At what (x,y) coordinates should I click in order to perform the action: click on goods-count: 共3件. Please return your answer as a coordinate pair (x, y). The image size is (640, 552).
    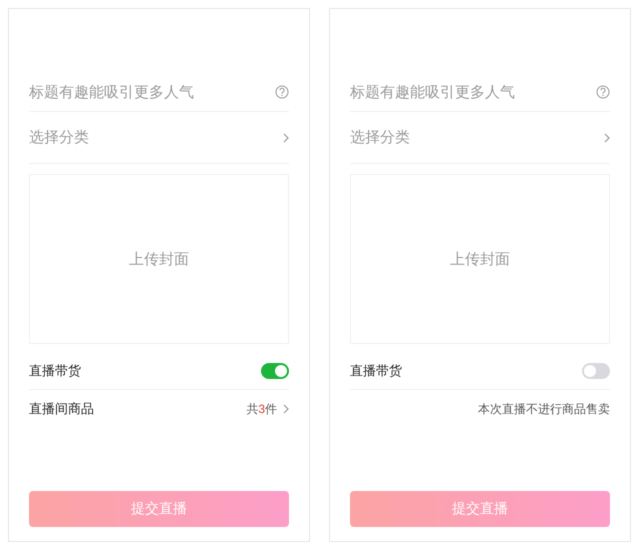
    Looking at the image, I should click on (261, 409).